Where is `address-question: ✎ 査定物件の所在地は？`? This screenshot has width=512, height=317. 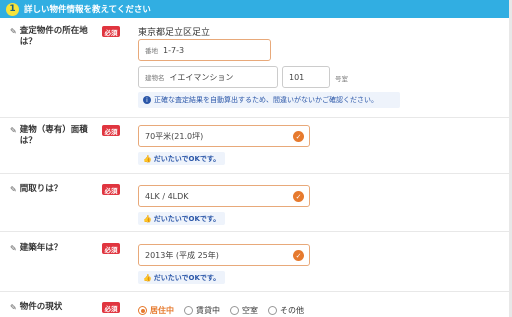
address-question: ✎ 査定物件の所在地は？ is located at coordinates (55, 37).